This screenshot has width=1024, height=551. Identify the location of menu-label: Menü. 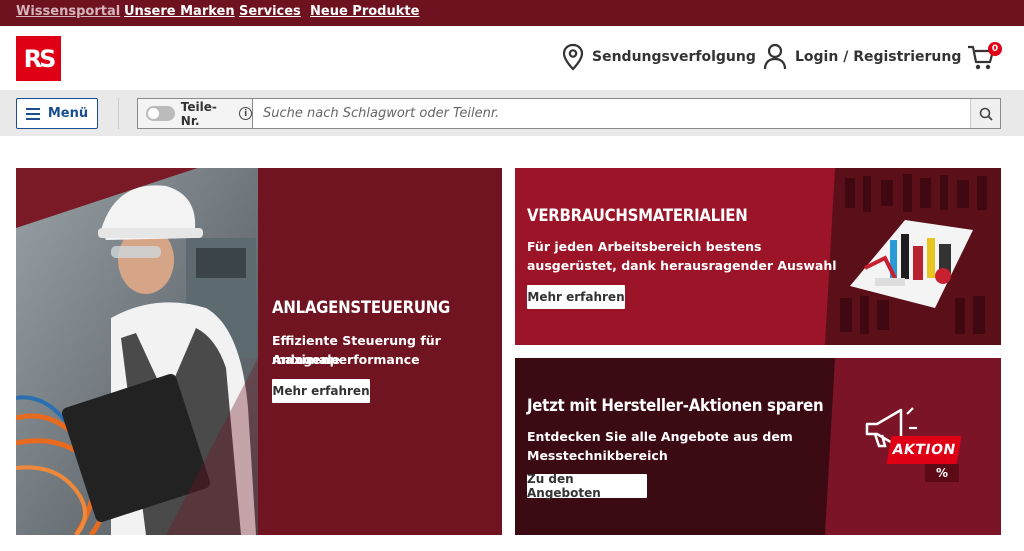
(68, 113).